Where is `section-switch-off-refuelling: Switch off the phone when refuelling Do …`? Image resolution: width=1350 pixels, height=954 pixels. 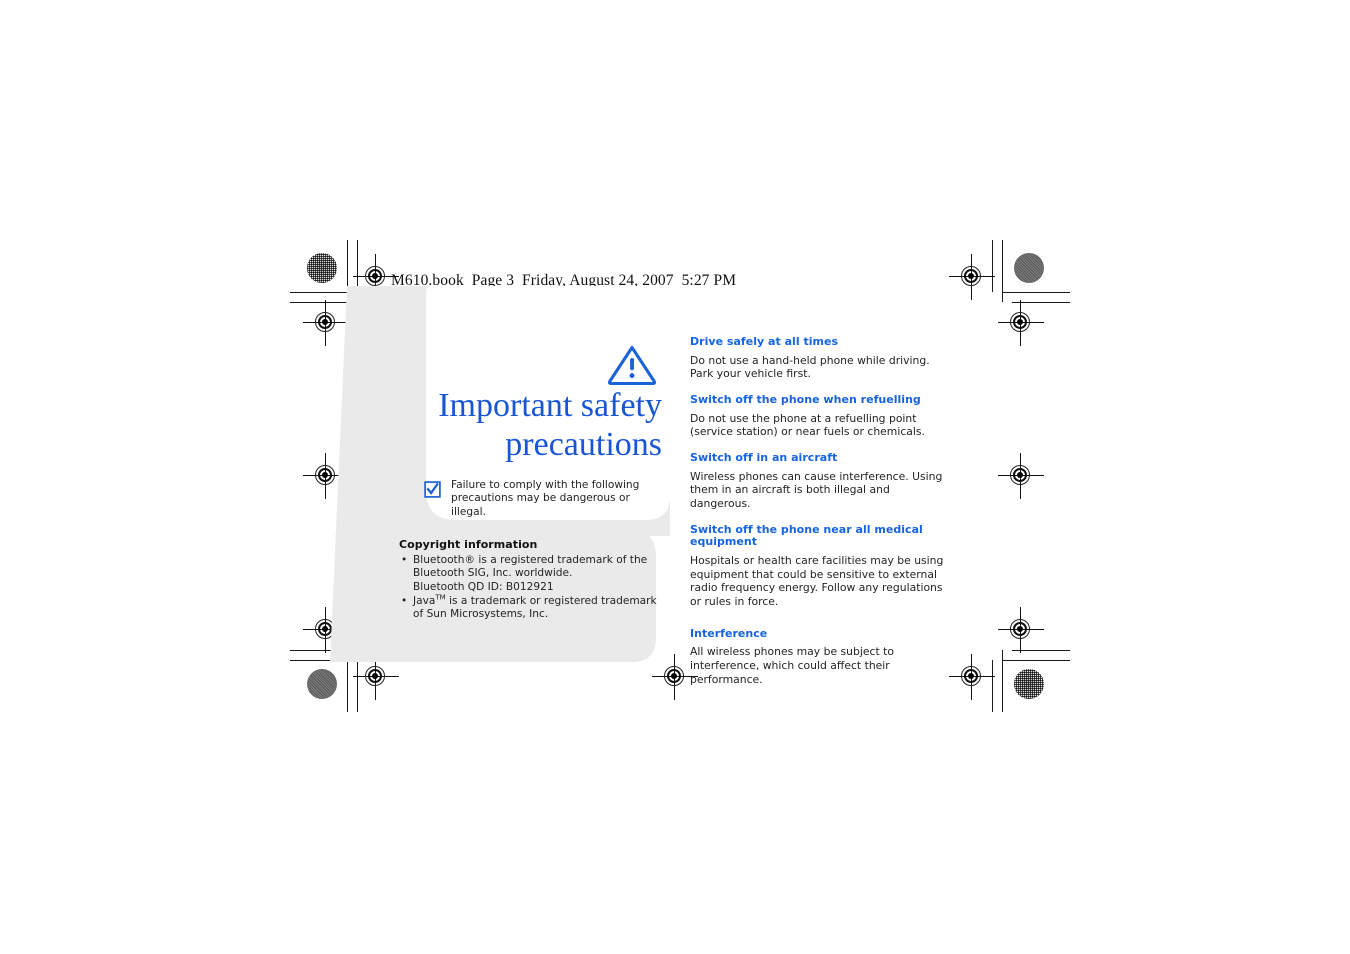
section-switch-off-refuelling: Switch off the phone when refuelling Do … is located at coordinates (819, 415).